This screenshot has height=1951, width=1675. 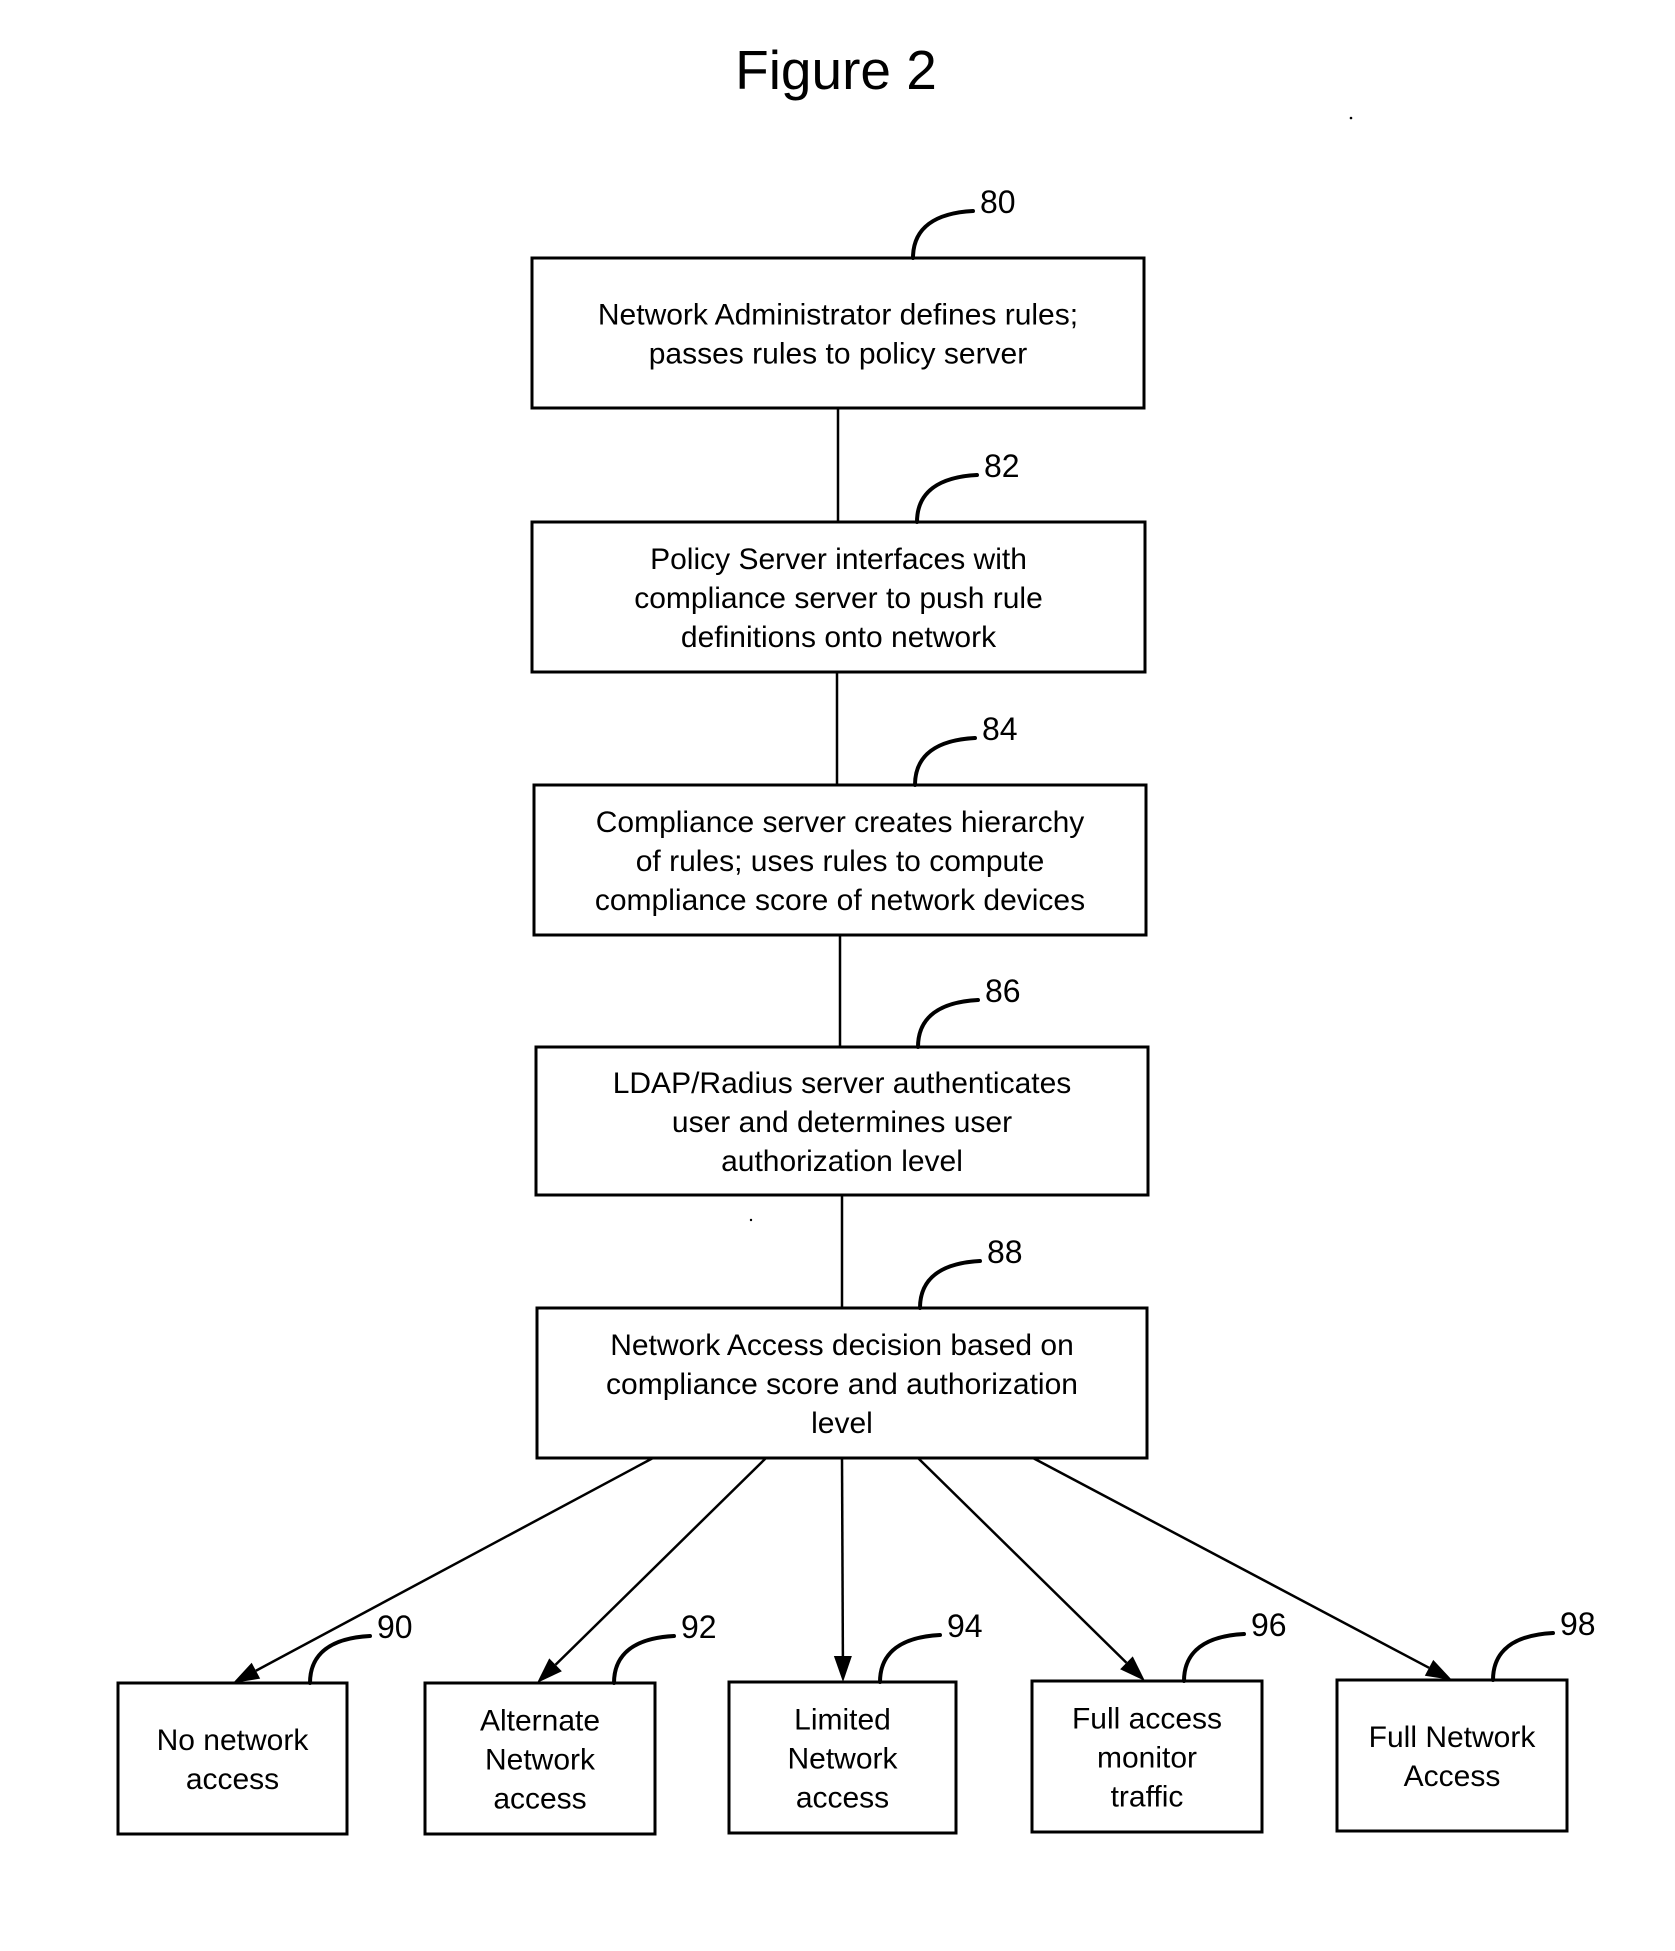 I want to click on reference-number: 82, so click(x=1002, y=466).